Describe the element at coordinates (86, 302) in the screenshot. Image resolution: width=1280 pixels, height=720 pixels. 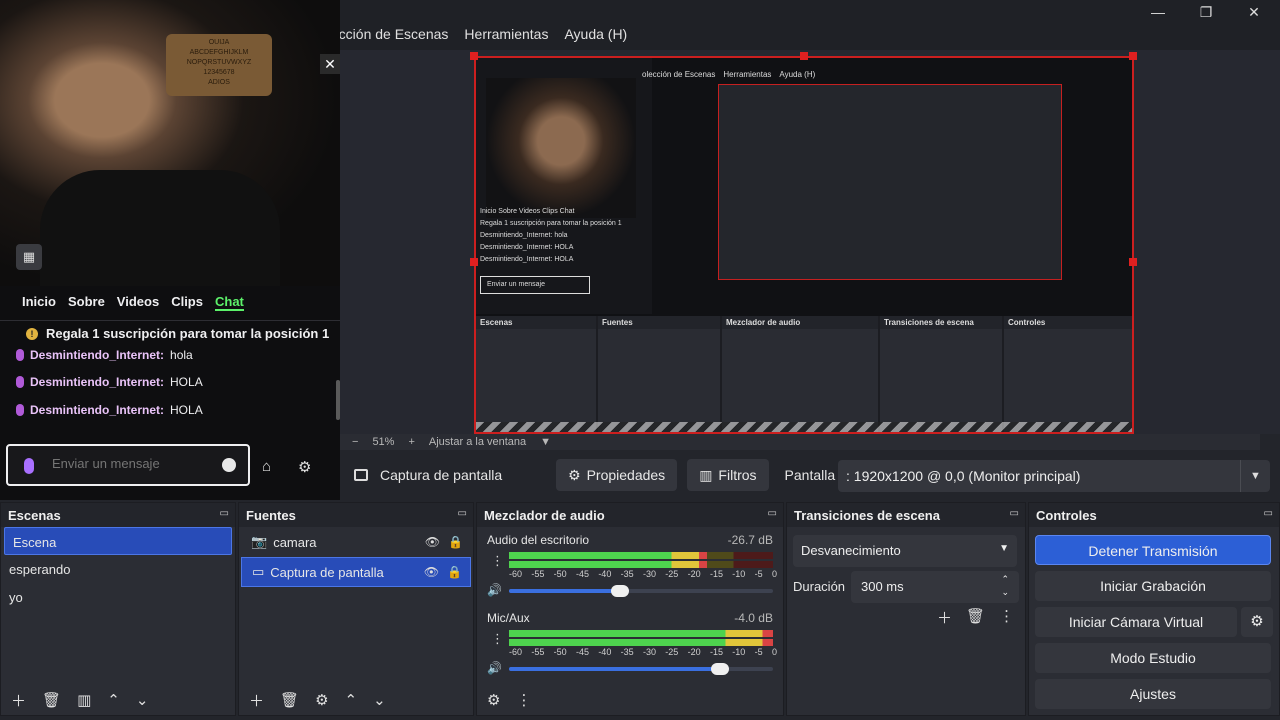
I see `tab-sobre: Sobre` at that location.